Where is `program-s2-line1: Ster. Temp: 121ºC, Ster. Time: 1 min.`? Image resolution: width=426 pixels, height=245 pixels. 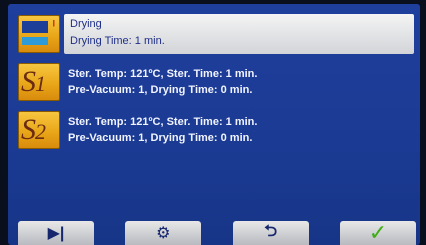
program-s2-line1: Ster. Temp: 121ºC, Ster. Time: 1 min. is located at coordinates (163, 122).